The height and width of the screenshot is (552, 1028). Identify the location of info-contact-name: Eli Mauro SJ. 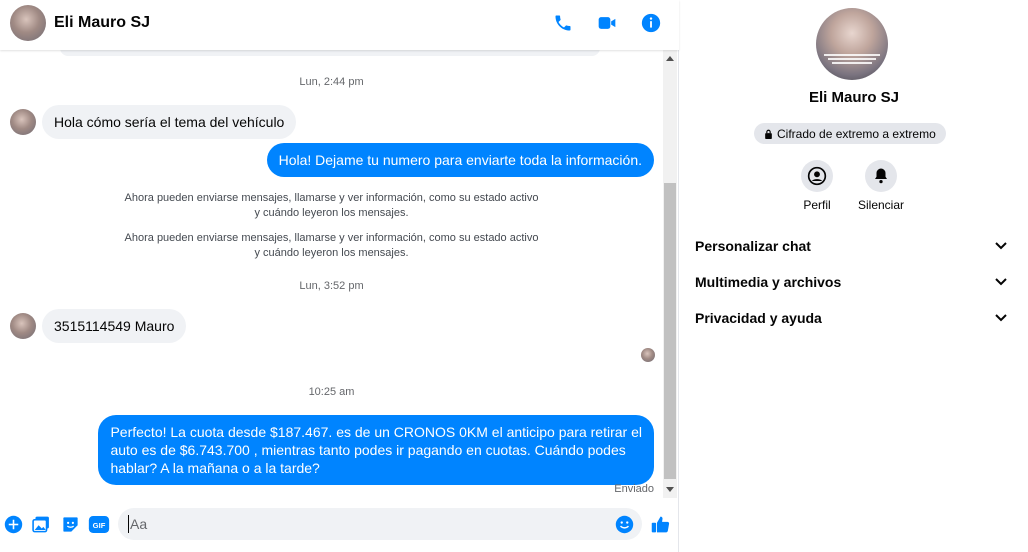
(854, 97).